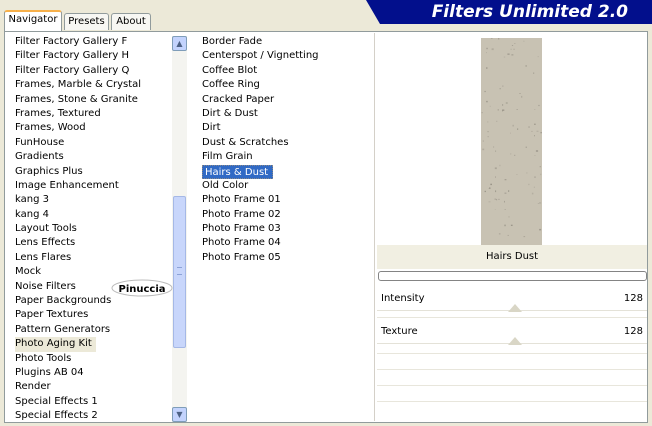 This screenshot has height=426, width=652. I want to click on category-item-label: Photo Tools, so click(43, 358).